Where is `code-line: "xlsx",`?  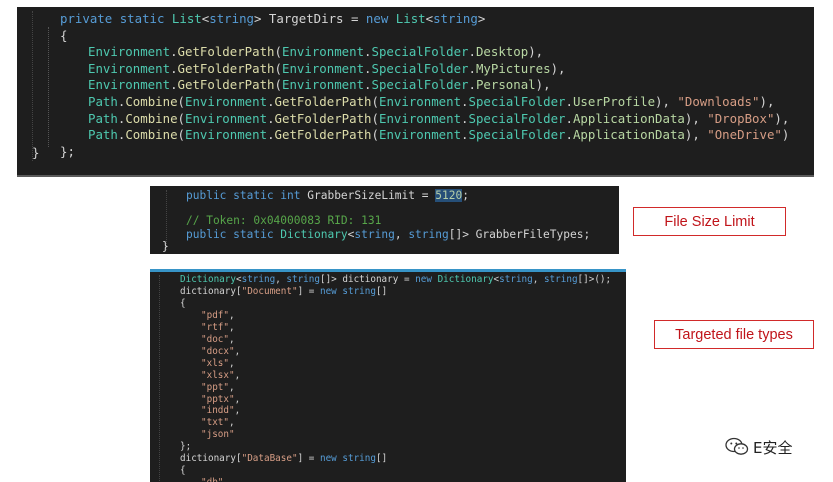 code-line: "xlsx", is located at coordinates (221, 375).